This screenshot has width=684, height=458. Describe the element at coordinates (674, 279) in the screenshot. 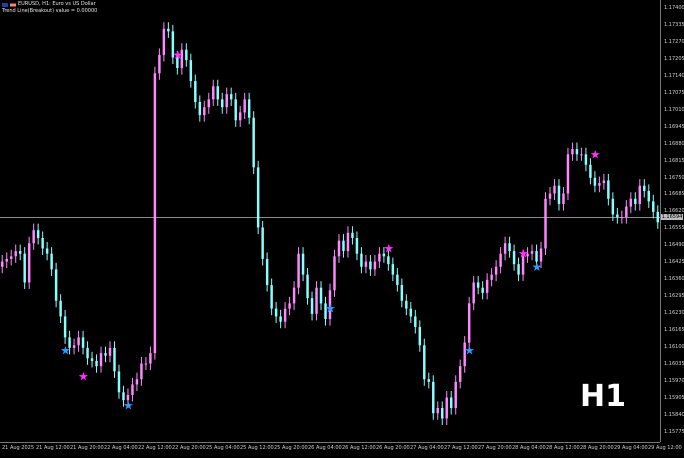

I see `price-tick-label: 1.16360` at that location.